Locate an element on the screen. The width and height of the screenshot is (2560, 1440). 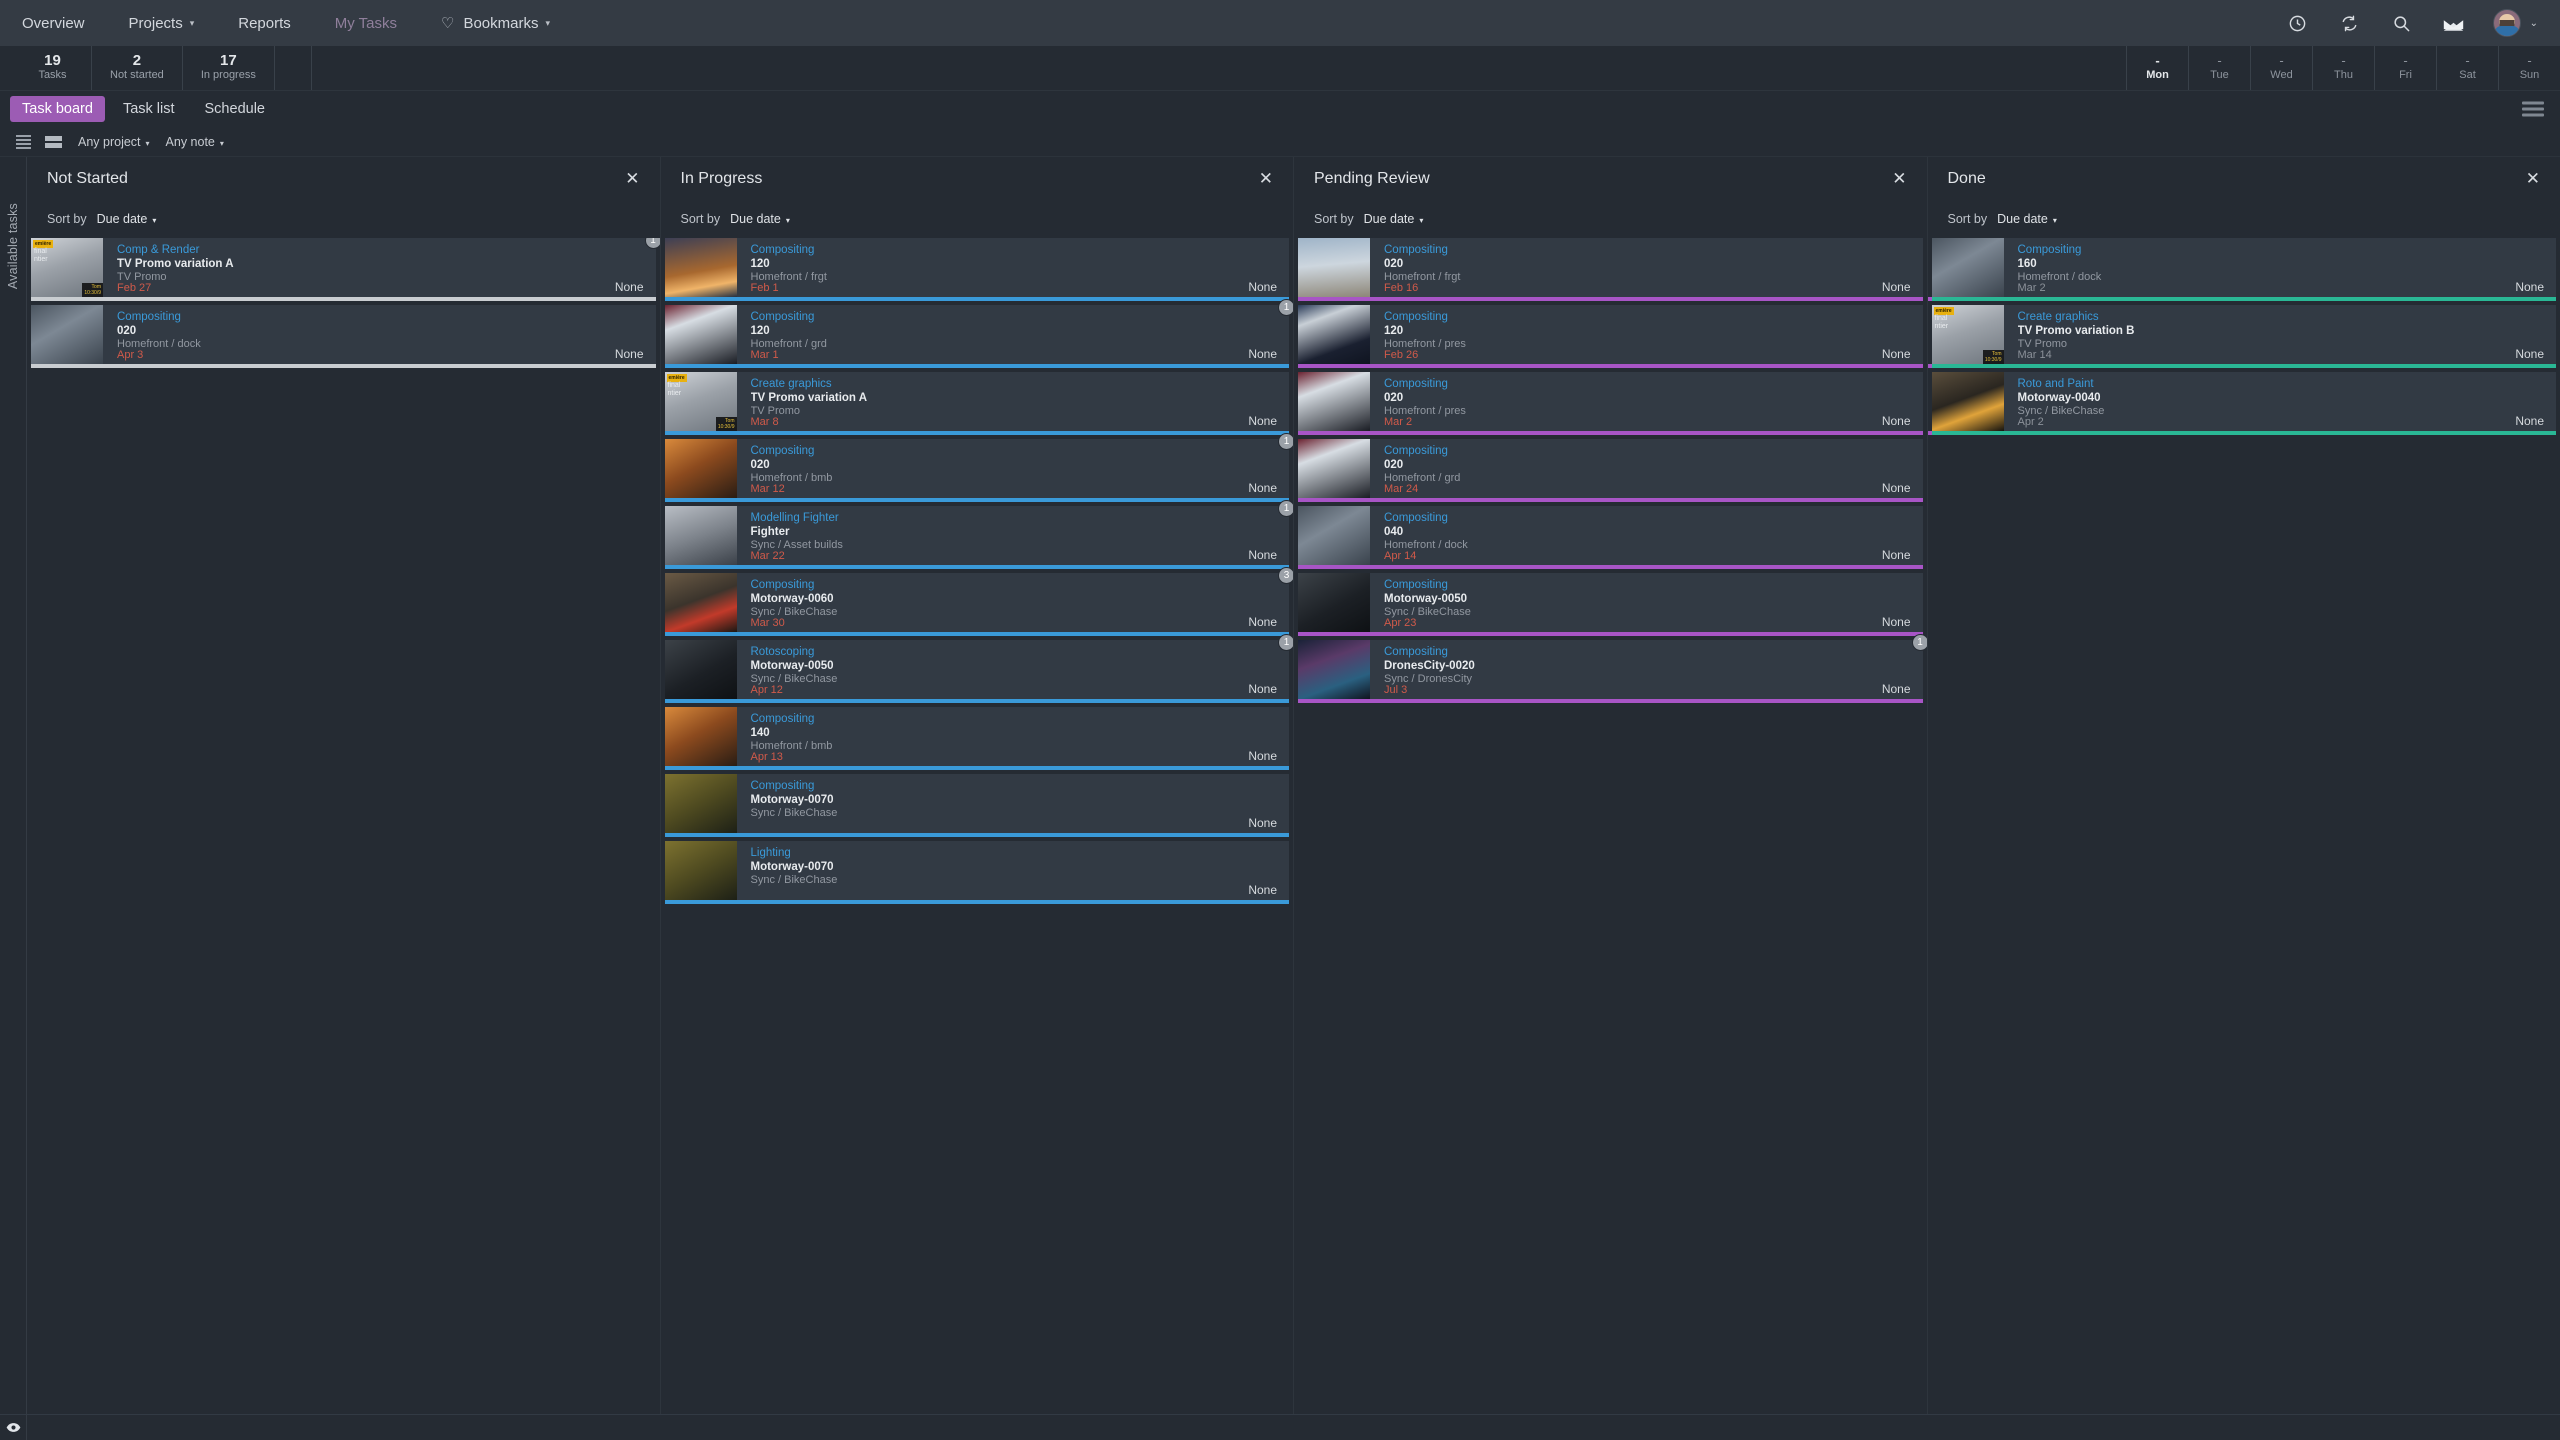
inbox-icon is located at coordinates (2454, 23).